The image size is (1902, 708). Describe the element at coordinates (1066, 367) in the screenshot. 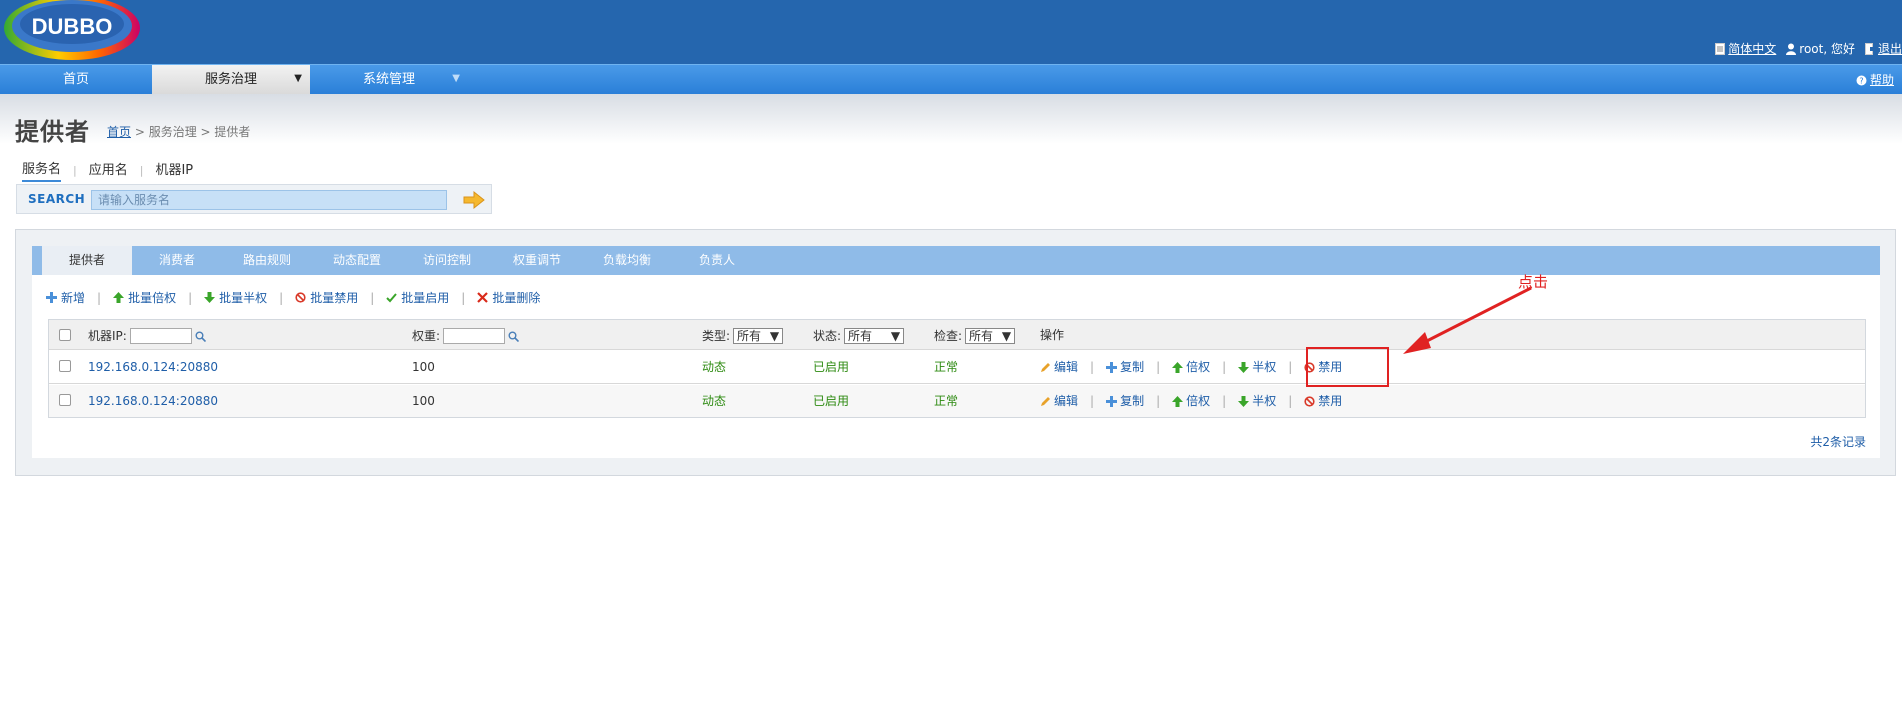

I see `edit-label: 编辑` at that location.